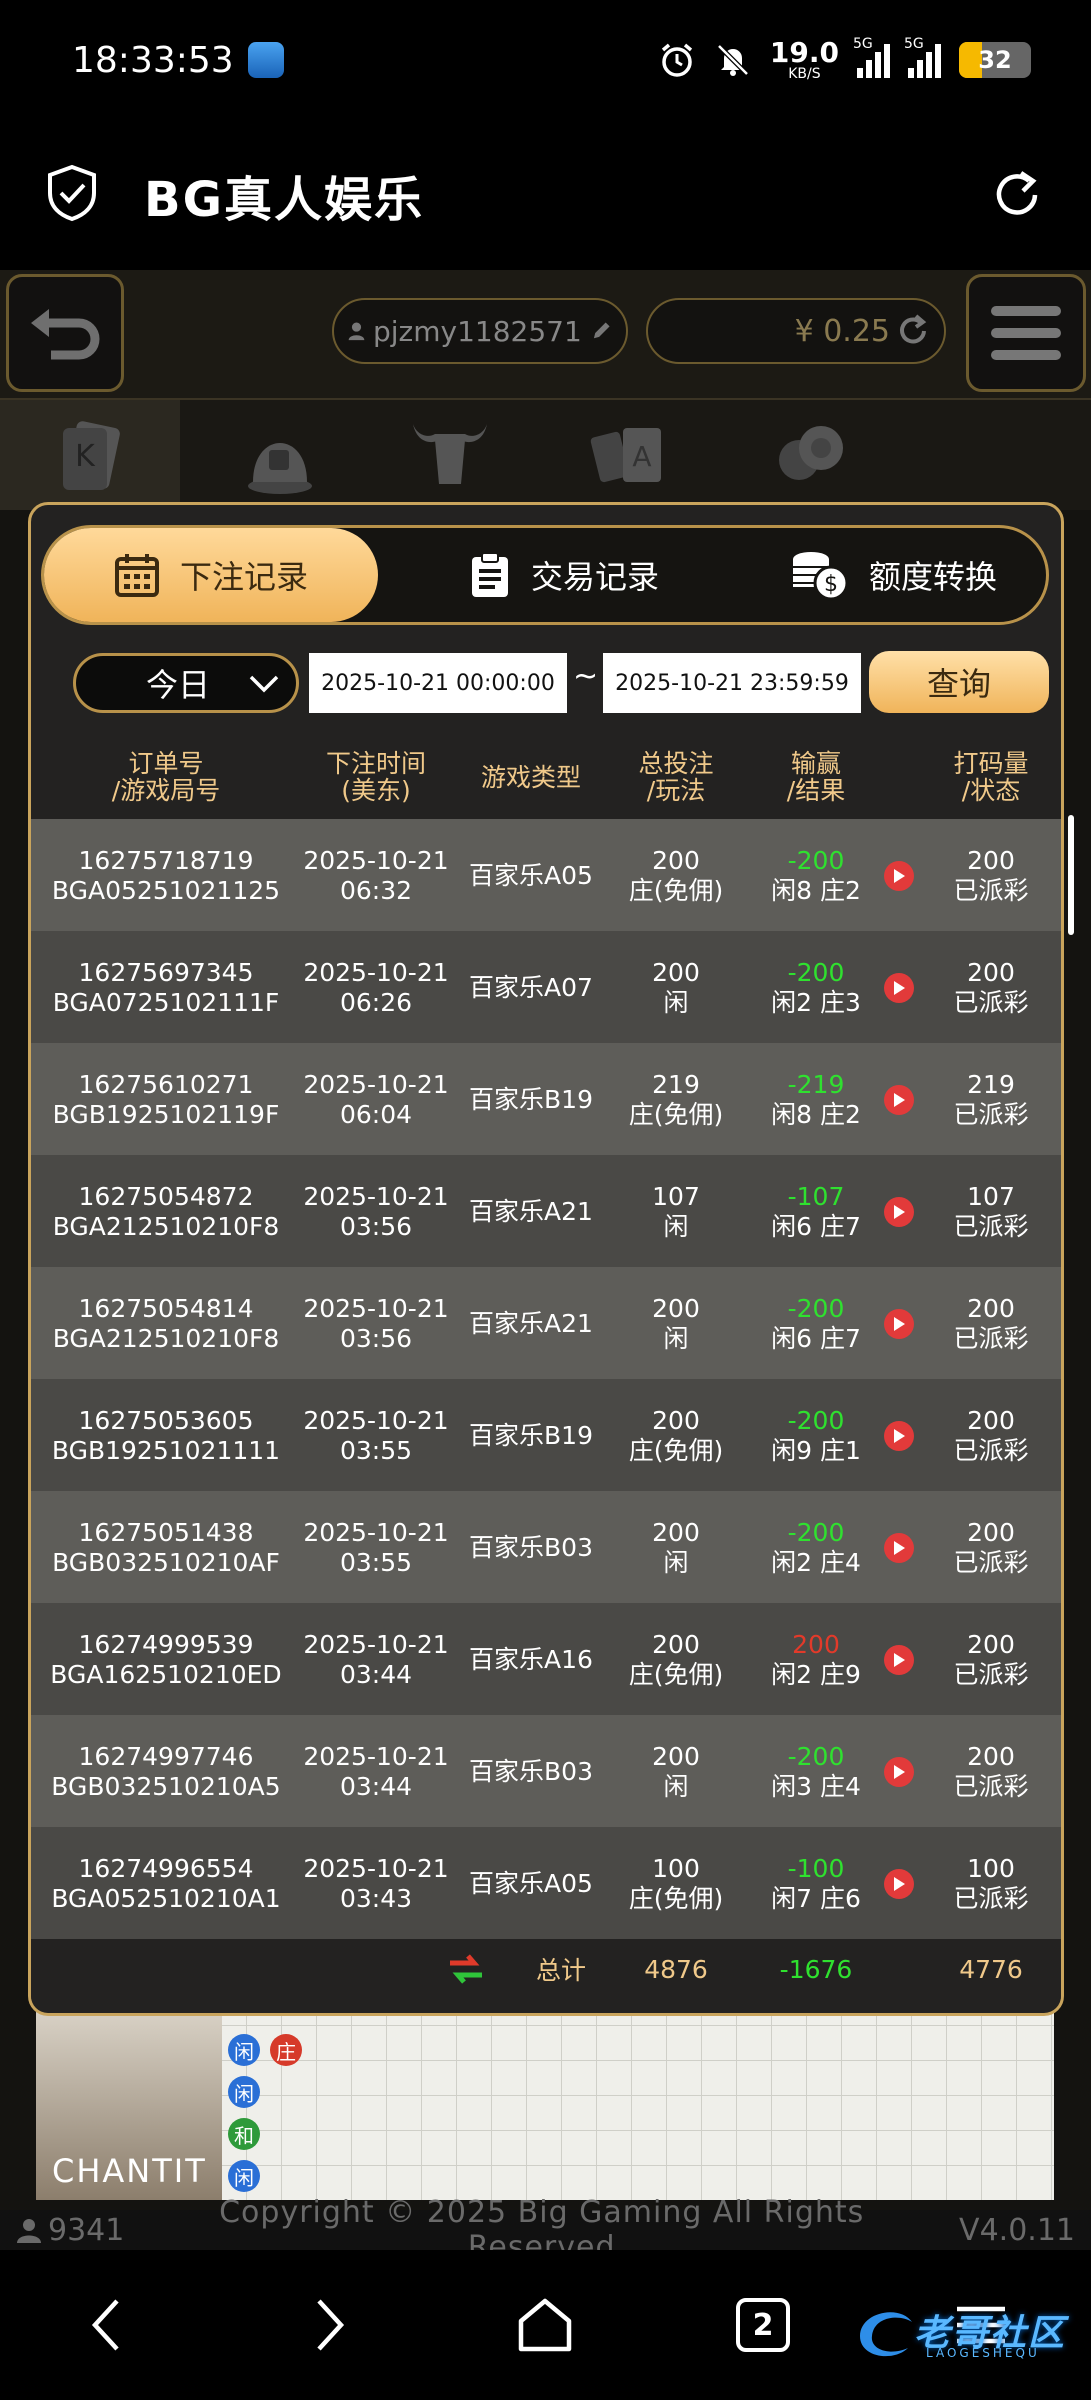 This screenshot has height=2400, width=1091. What do you see at coordinates (72, 195) in the screenshot?
I see `shield-check-icon` at bounding box center [72, 195].